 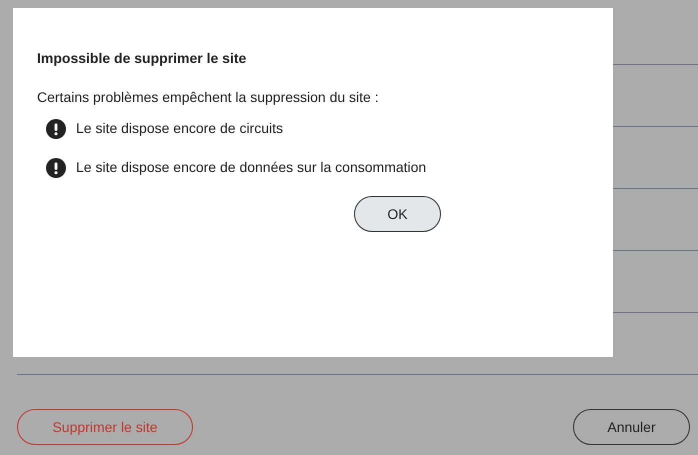 What do you see at coordinates (142, 58) in the screenshot?
I see `dialog-title: Impossible de supprimer le site` at bounding box center [142, 58].